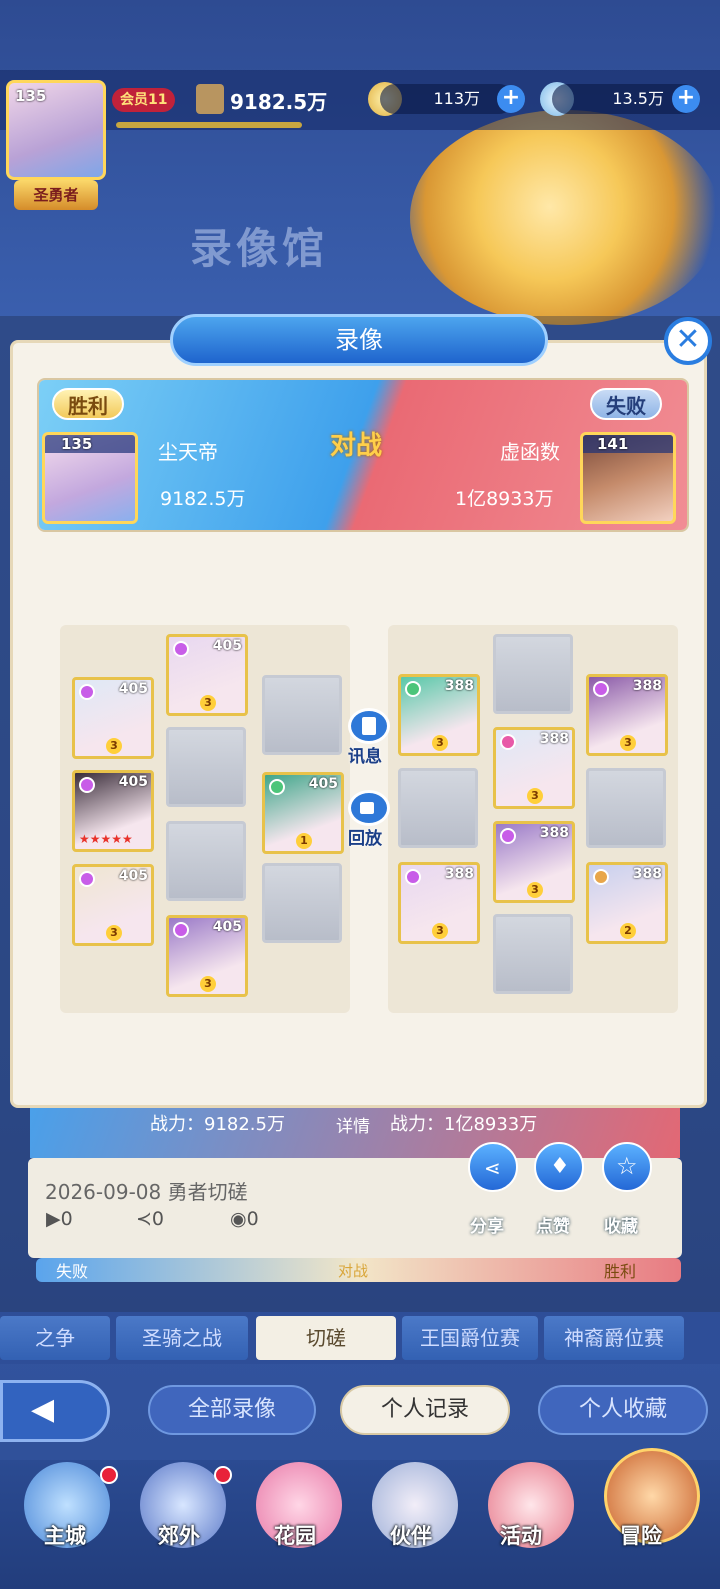 The height and width of the screenshot is (1589, 720). I want to click on star-badge: 2, so click(628, 931).